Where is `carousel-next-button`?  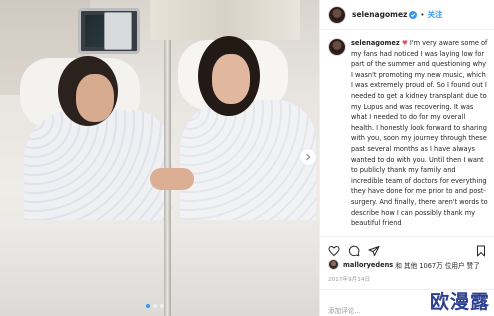
carousel-next-button is located at coordinates (308, 157).